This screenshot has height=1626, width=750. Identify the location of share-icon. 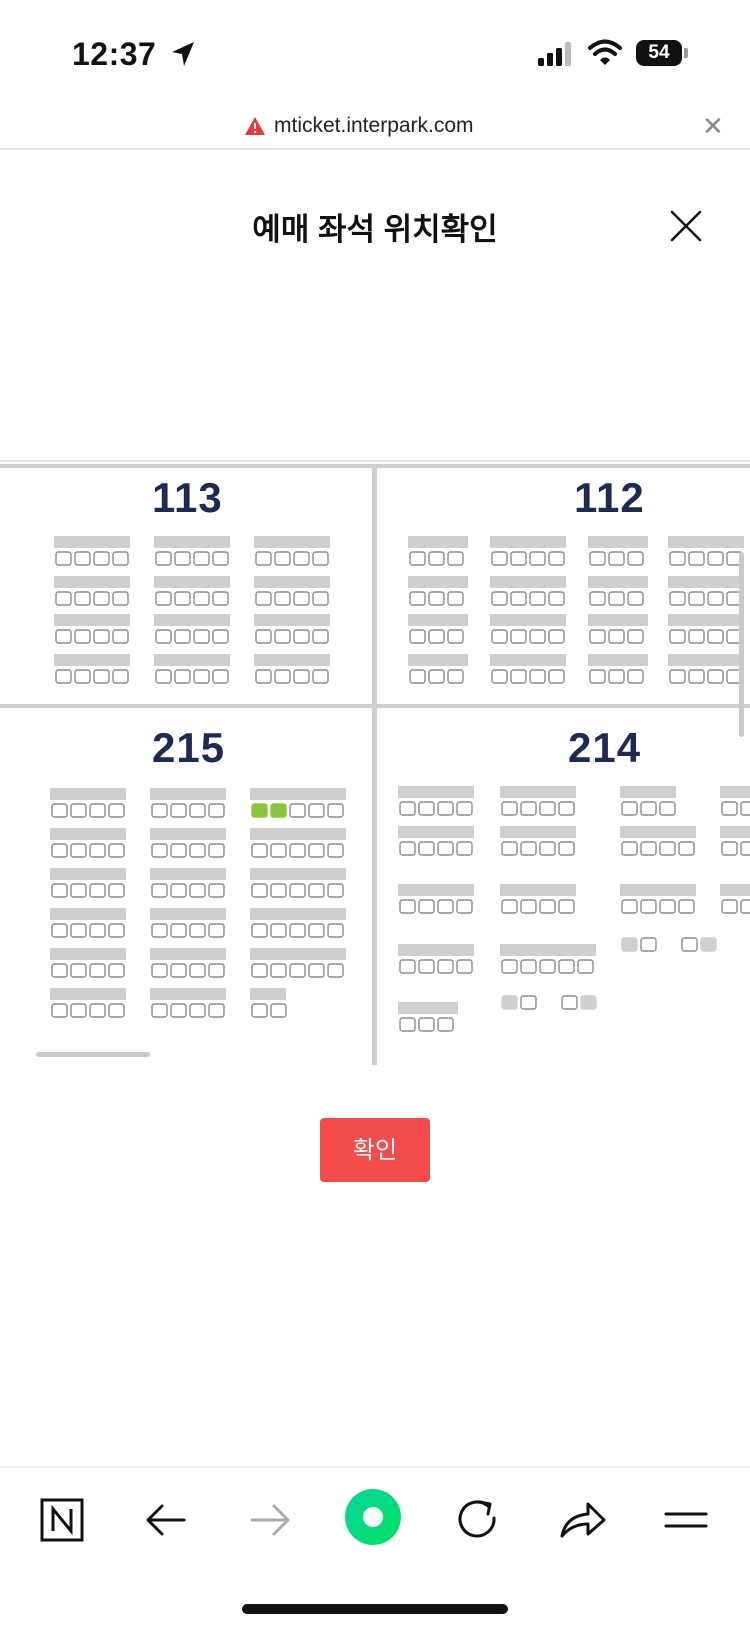
(582, 1520).